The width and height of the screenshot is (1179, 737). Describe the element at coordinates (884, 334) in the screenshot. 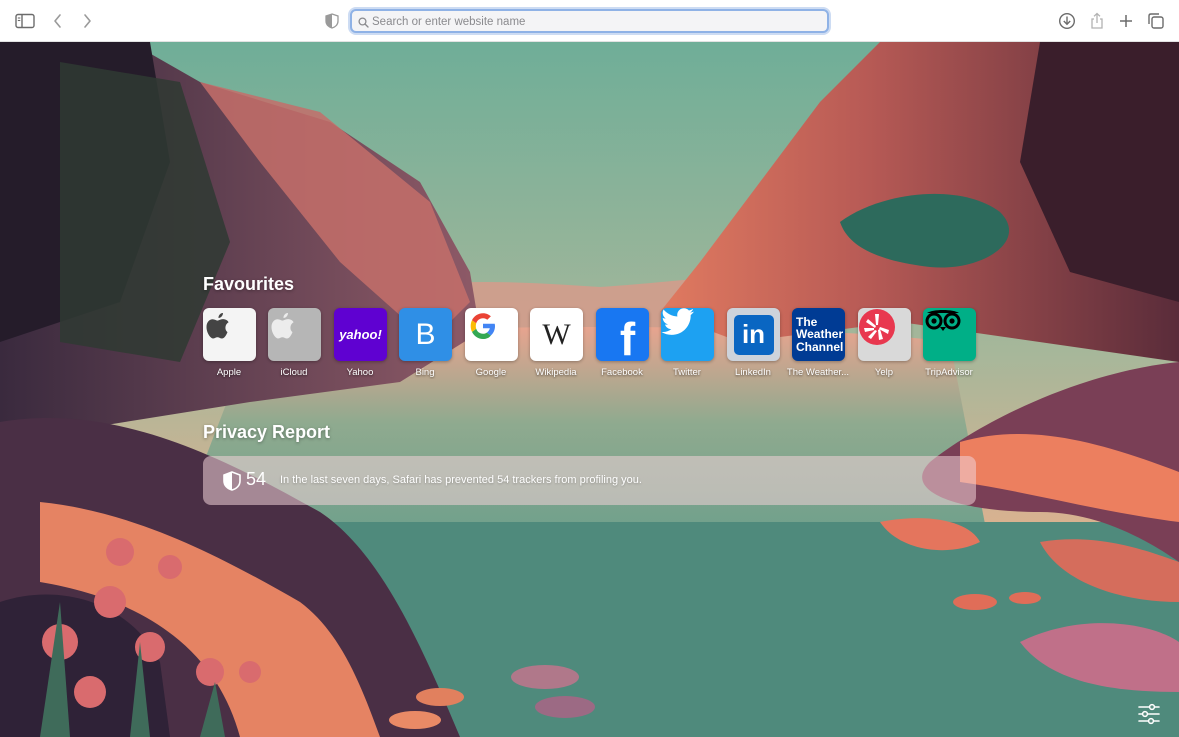

I see `yelp-logo` at that location.